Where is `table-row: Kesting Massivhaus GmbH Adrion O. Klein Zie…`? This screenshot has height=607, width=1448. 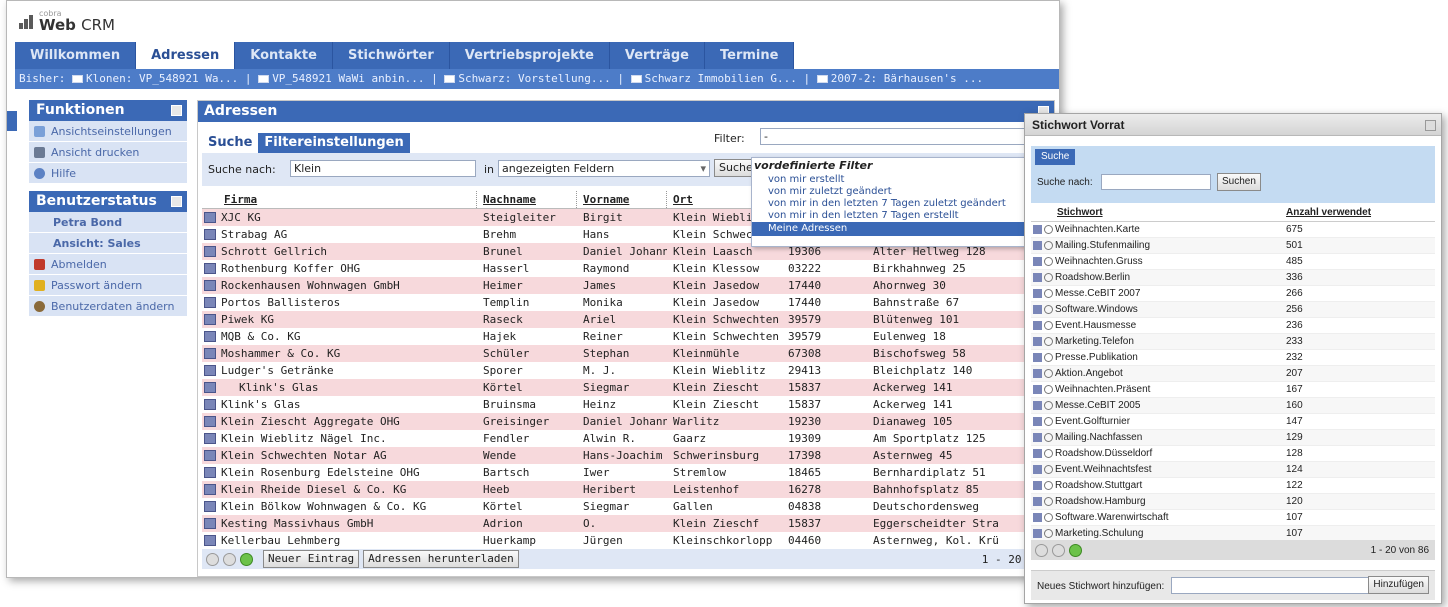 table-row: Kesting Massivhaus GmbH Adrion O. Klein Zie… is located at coordinates (627, 523).